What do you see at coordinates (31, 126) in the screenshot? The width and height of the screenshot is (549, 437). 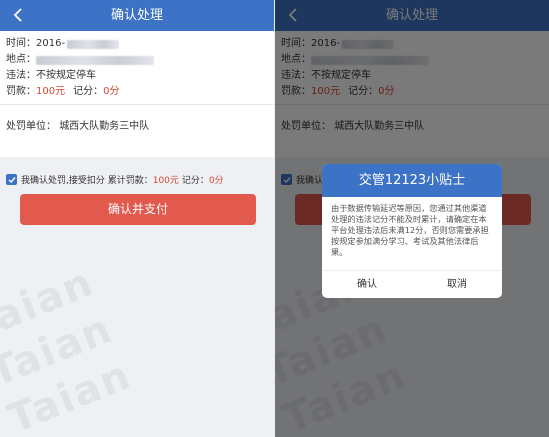 I see `unit-label: 处罚单位：` at bounding box center [31, 126].